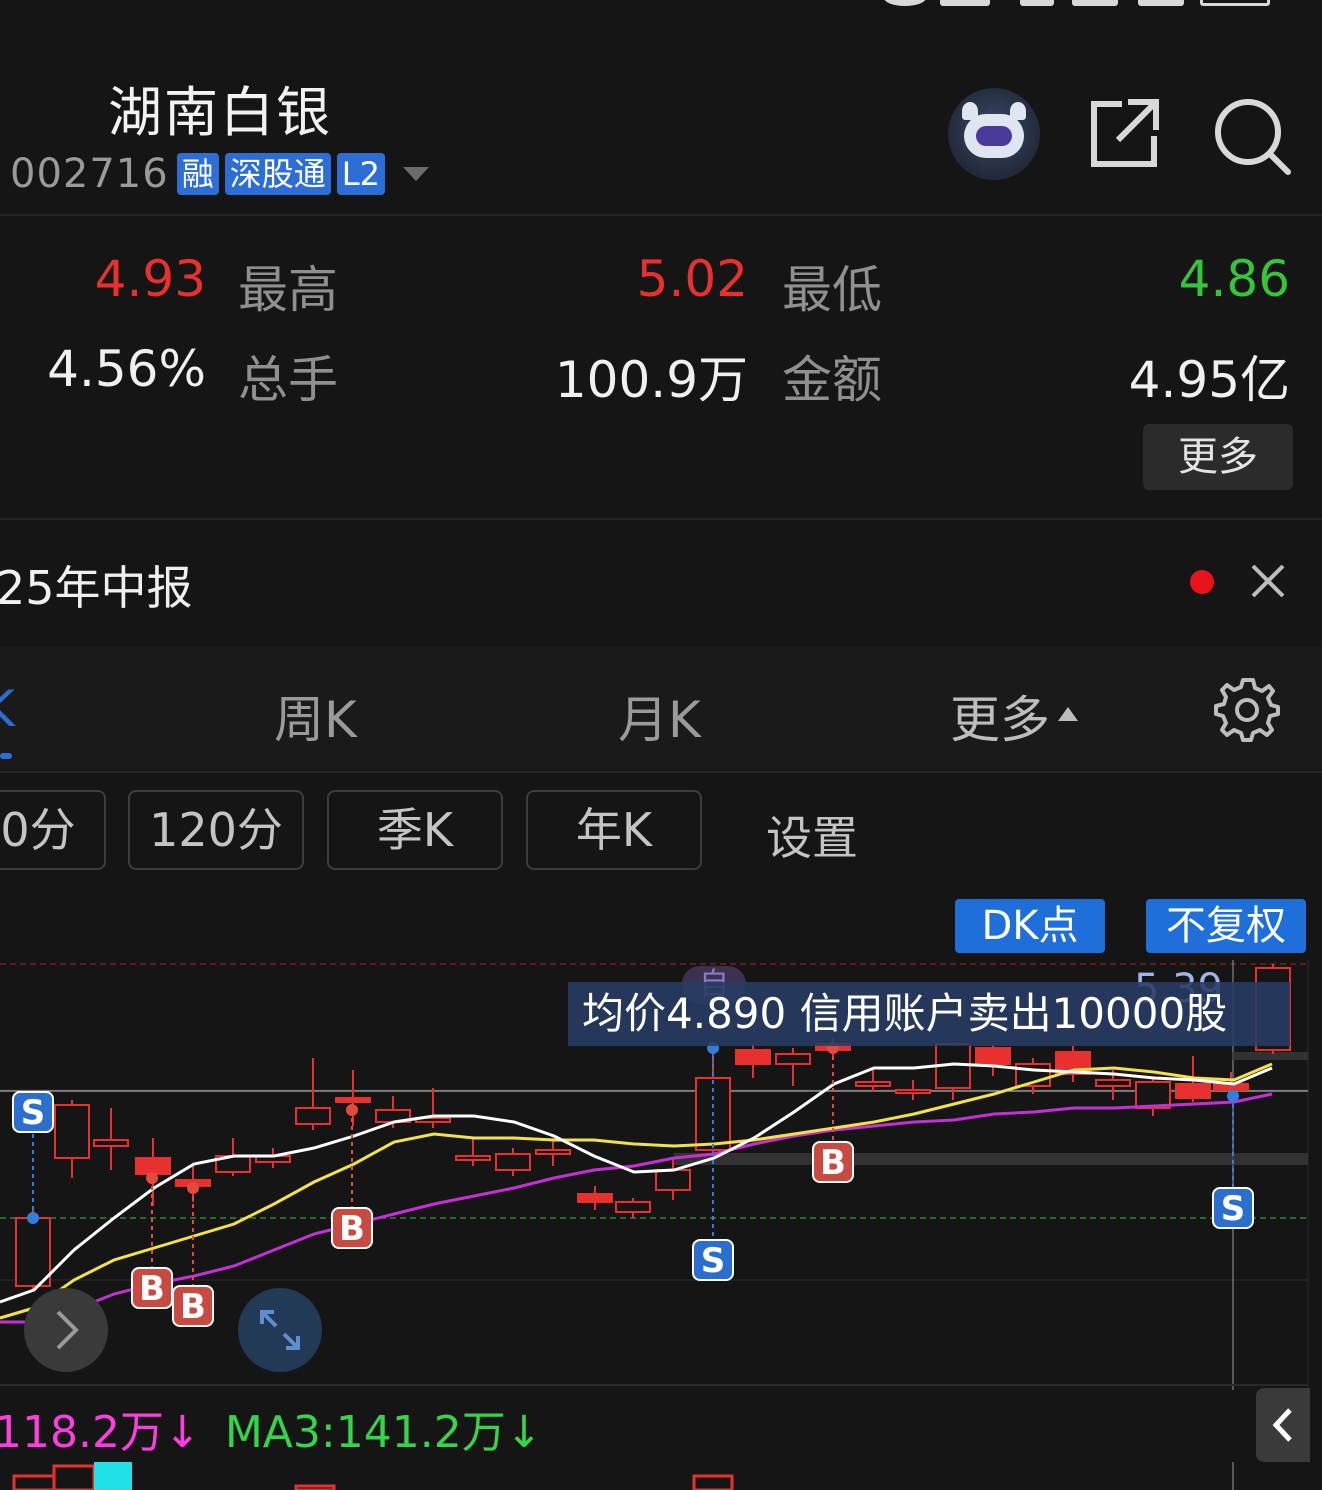 The width and height of the screenshot is (1322, 1490). I want to click on volume-bars, so click(623, 1476).